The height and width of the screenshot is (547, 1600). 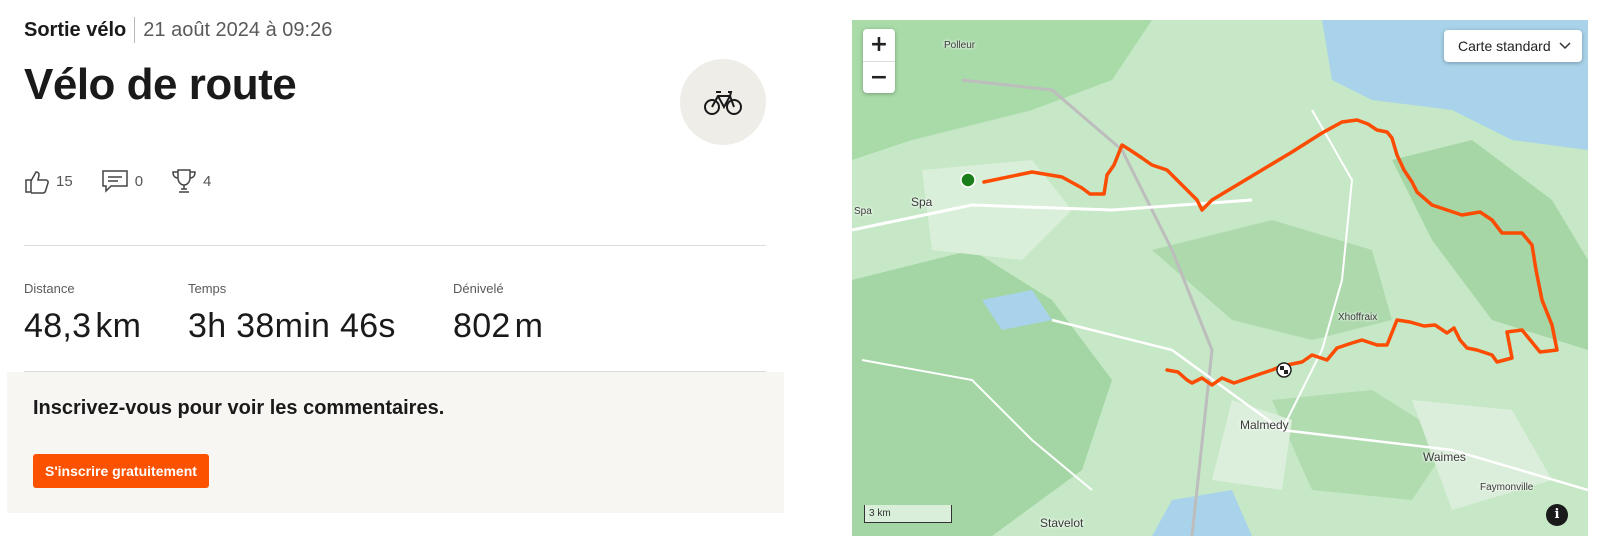 I want to click on zoom-controls: + −, so click(x=879, y=61).